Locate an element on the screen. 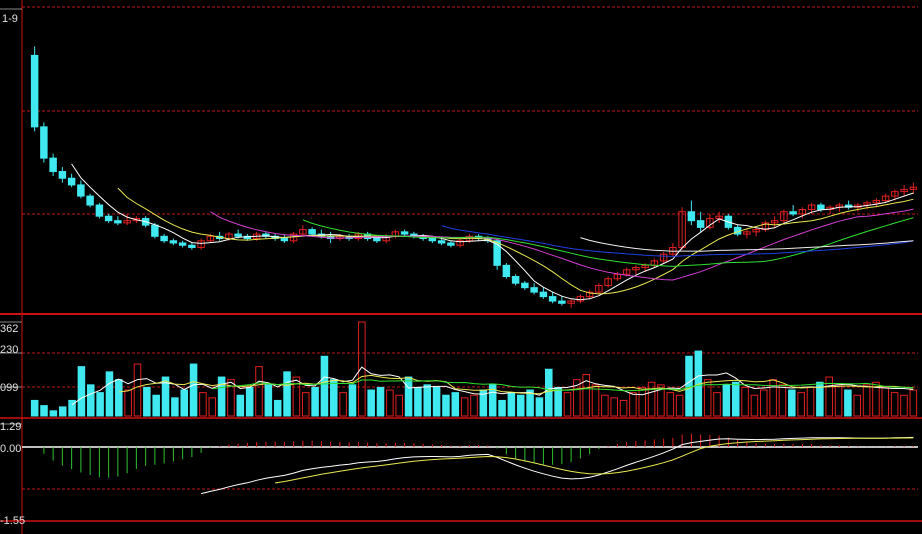 The image size is (922, 534). ma20-line is located at coordinates (562, 244).